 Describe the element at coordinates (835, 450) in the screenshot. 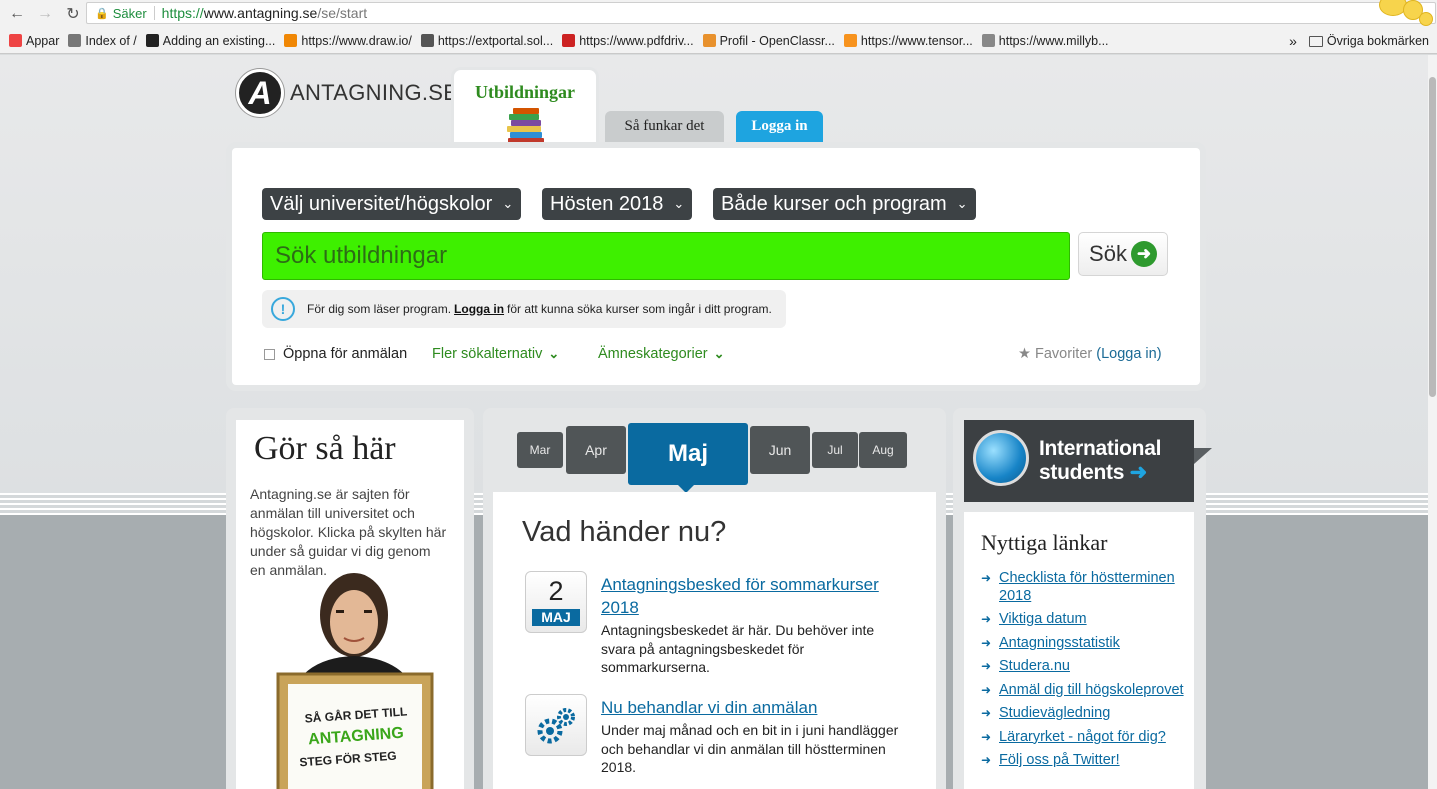

I see `month-tab-jul: Jul` at that location.